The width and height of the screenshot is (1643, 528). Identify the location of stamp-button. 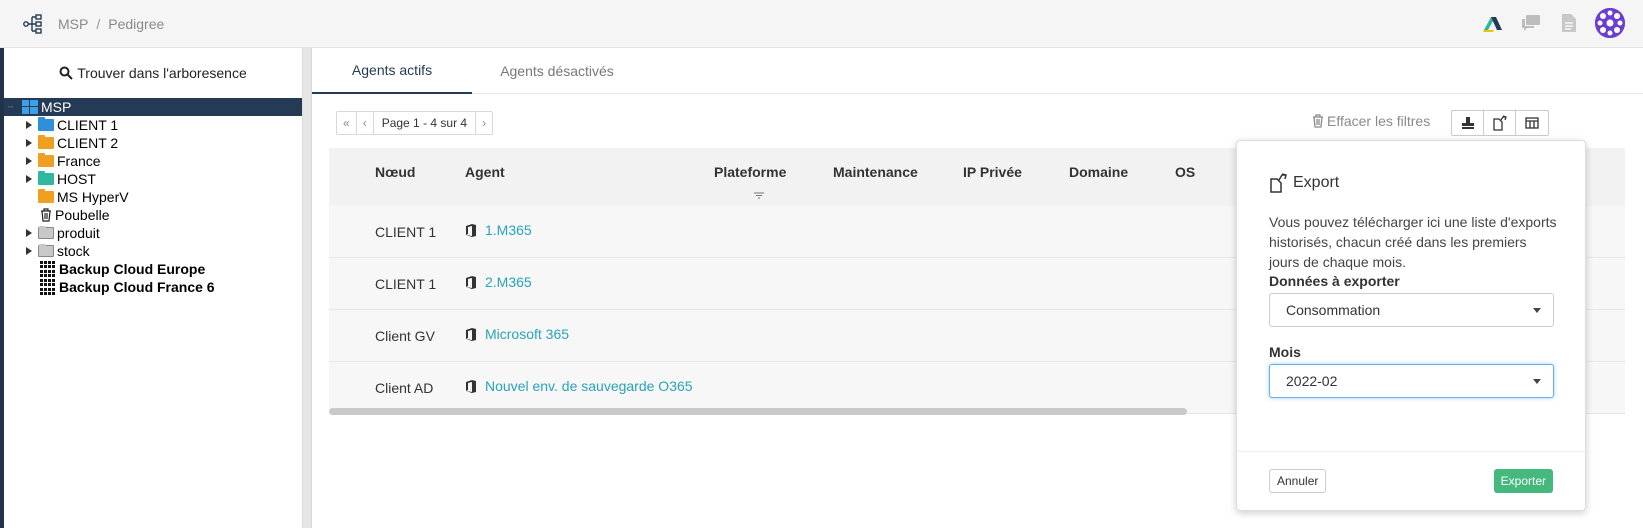
(1468, 123).